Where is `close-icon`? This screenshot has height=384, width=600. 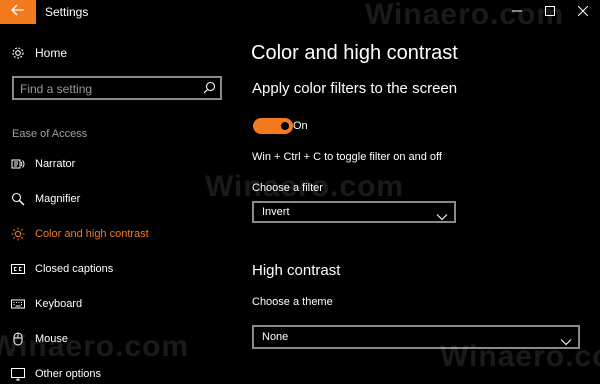 close-icon is located at coordinates (583, 12).